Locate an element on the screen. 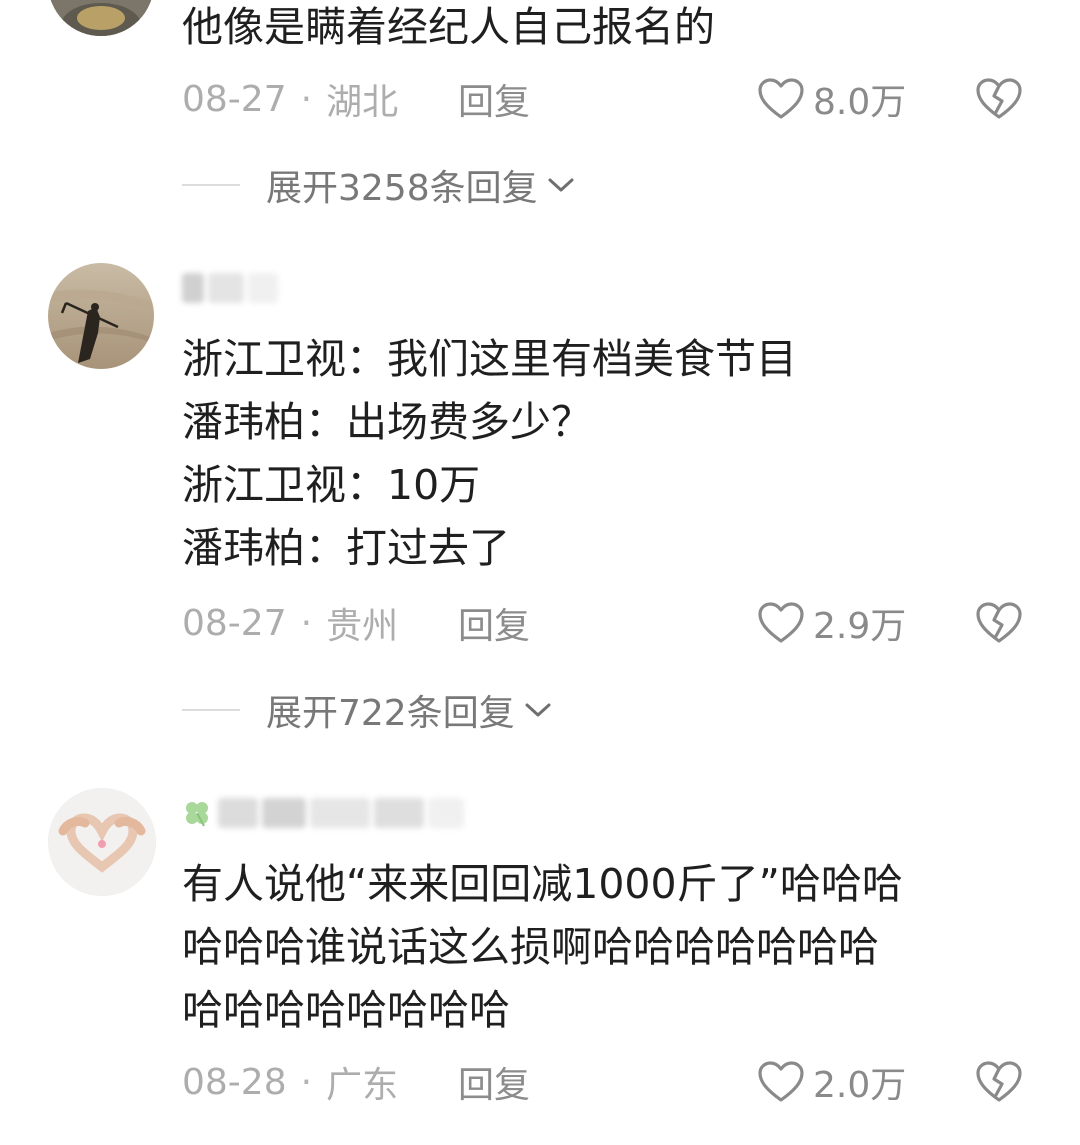 This screenshot has width=1080, height=1145. comment-meta: 08-28 · 广东 回复 2.0万 is located at coordinates (631, 1082).